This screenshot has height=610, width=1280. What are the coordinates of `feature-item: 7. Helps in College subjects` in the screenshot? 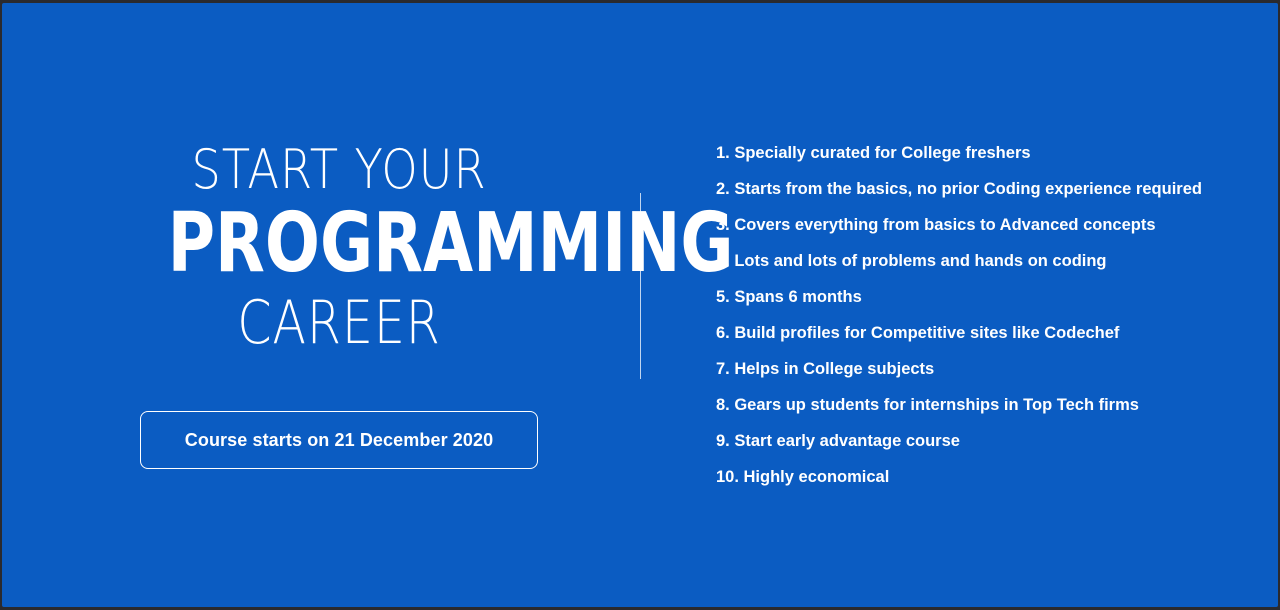 It's located at (825, 369).